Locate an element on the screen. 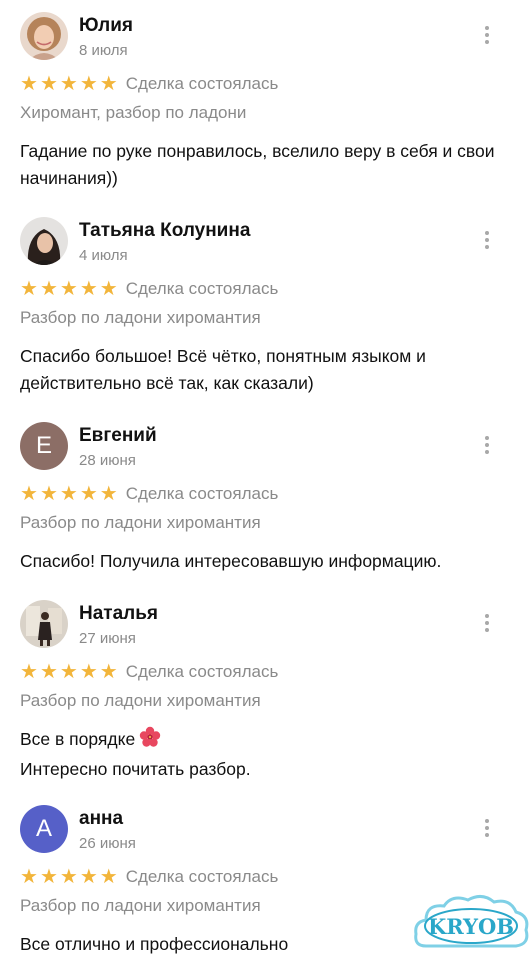 The image size is (530, 960). review-date: 26 июня is located at coordinates (107, 843).